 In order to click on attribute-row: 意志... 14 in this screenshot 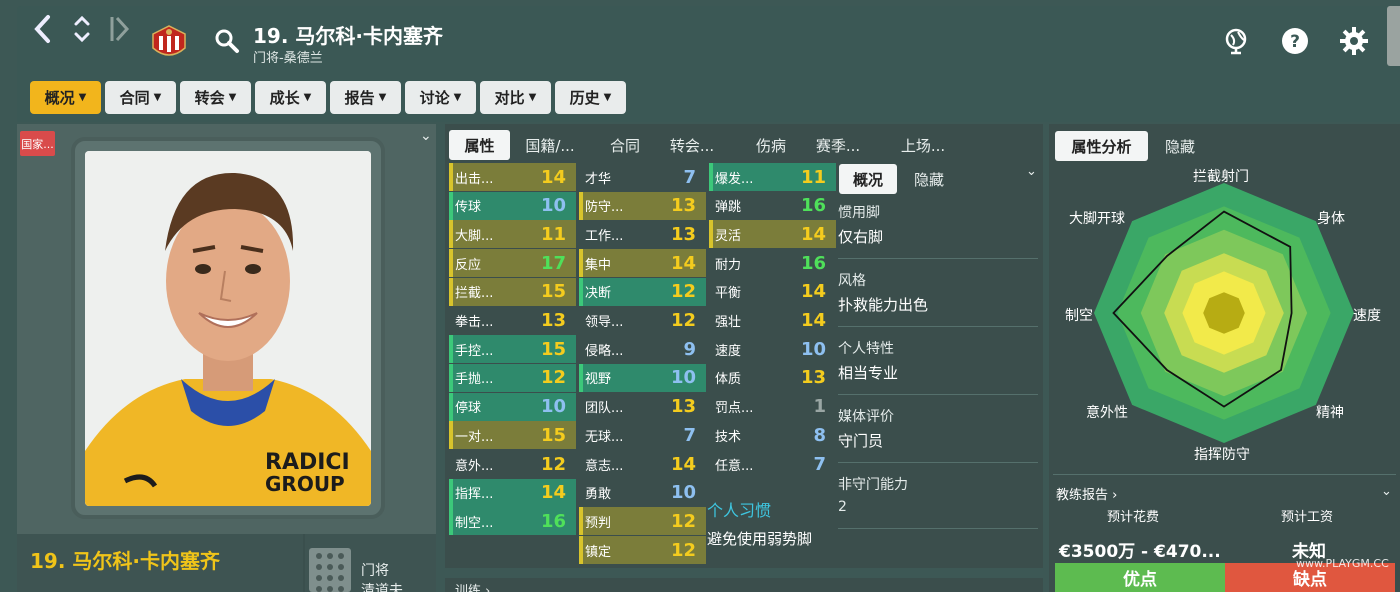, I will do `click(642, 464)`.